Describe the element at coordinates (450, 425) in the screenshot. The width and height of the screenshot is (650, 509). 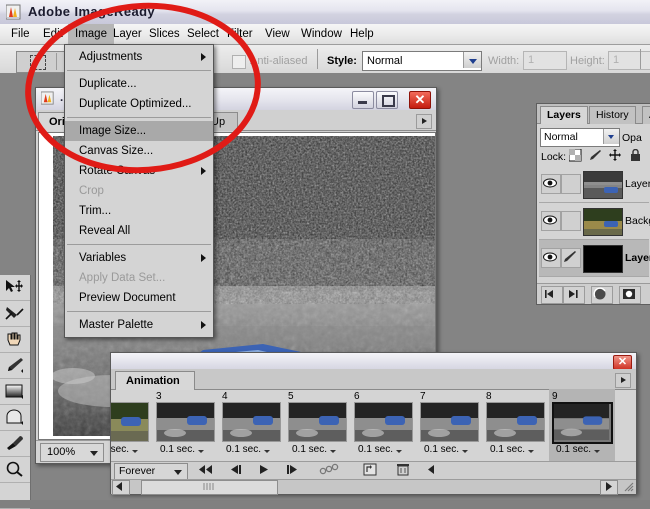
I see `animation-frame: 7 0.1 sec.` at that location.